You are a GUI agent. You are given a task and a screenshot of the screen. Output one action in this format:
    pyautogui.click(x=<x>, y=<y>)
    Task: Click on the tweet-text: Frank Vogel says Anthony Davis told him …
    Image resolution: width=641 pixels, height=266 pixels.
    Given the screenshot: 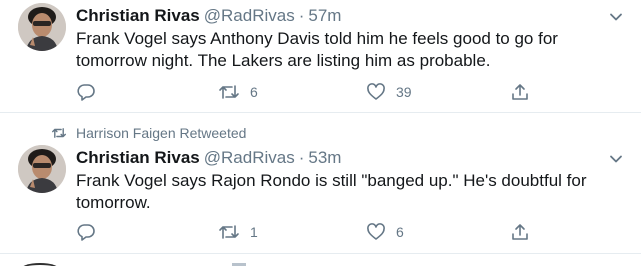 What is the action you would take?
    pyautogui.click(x=317, y=49)
    